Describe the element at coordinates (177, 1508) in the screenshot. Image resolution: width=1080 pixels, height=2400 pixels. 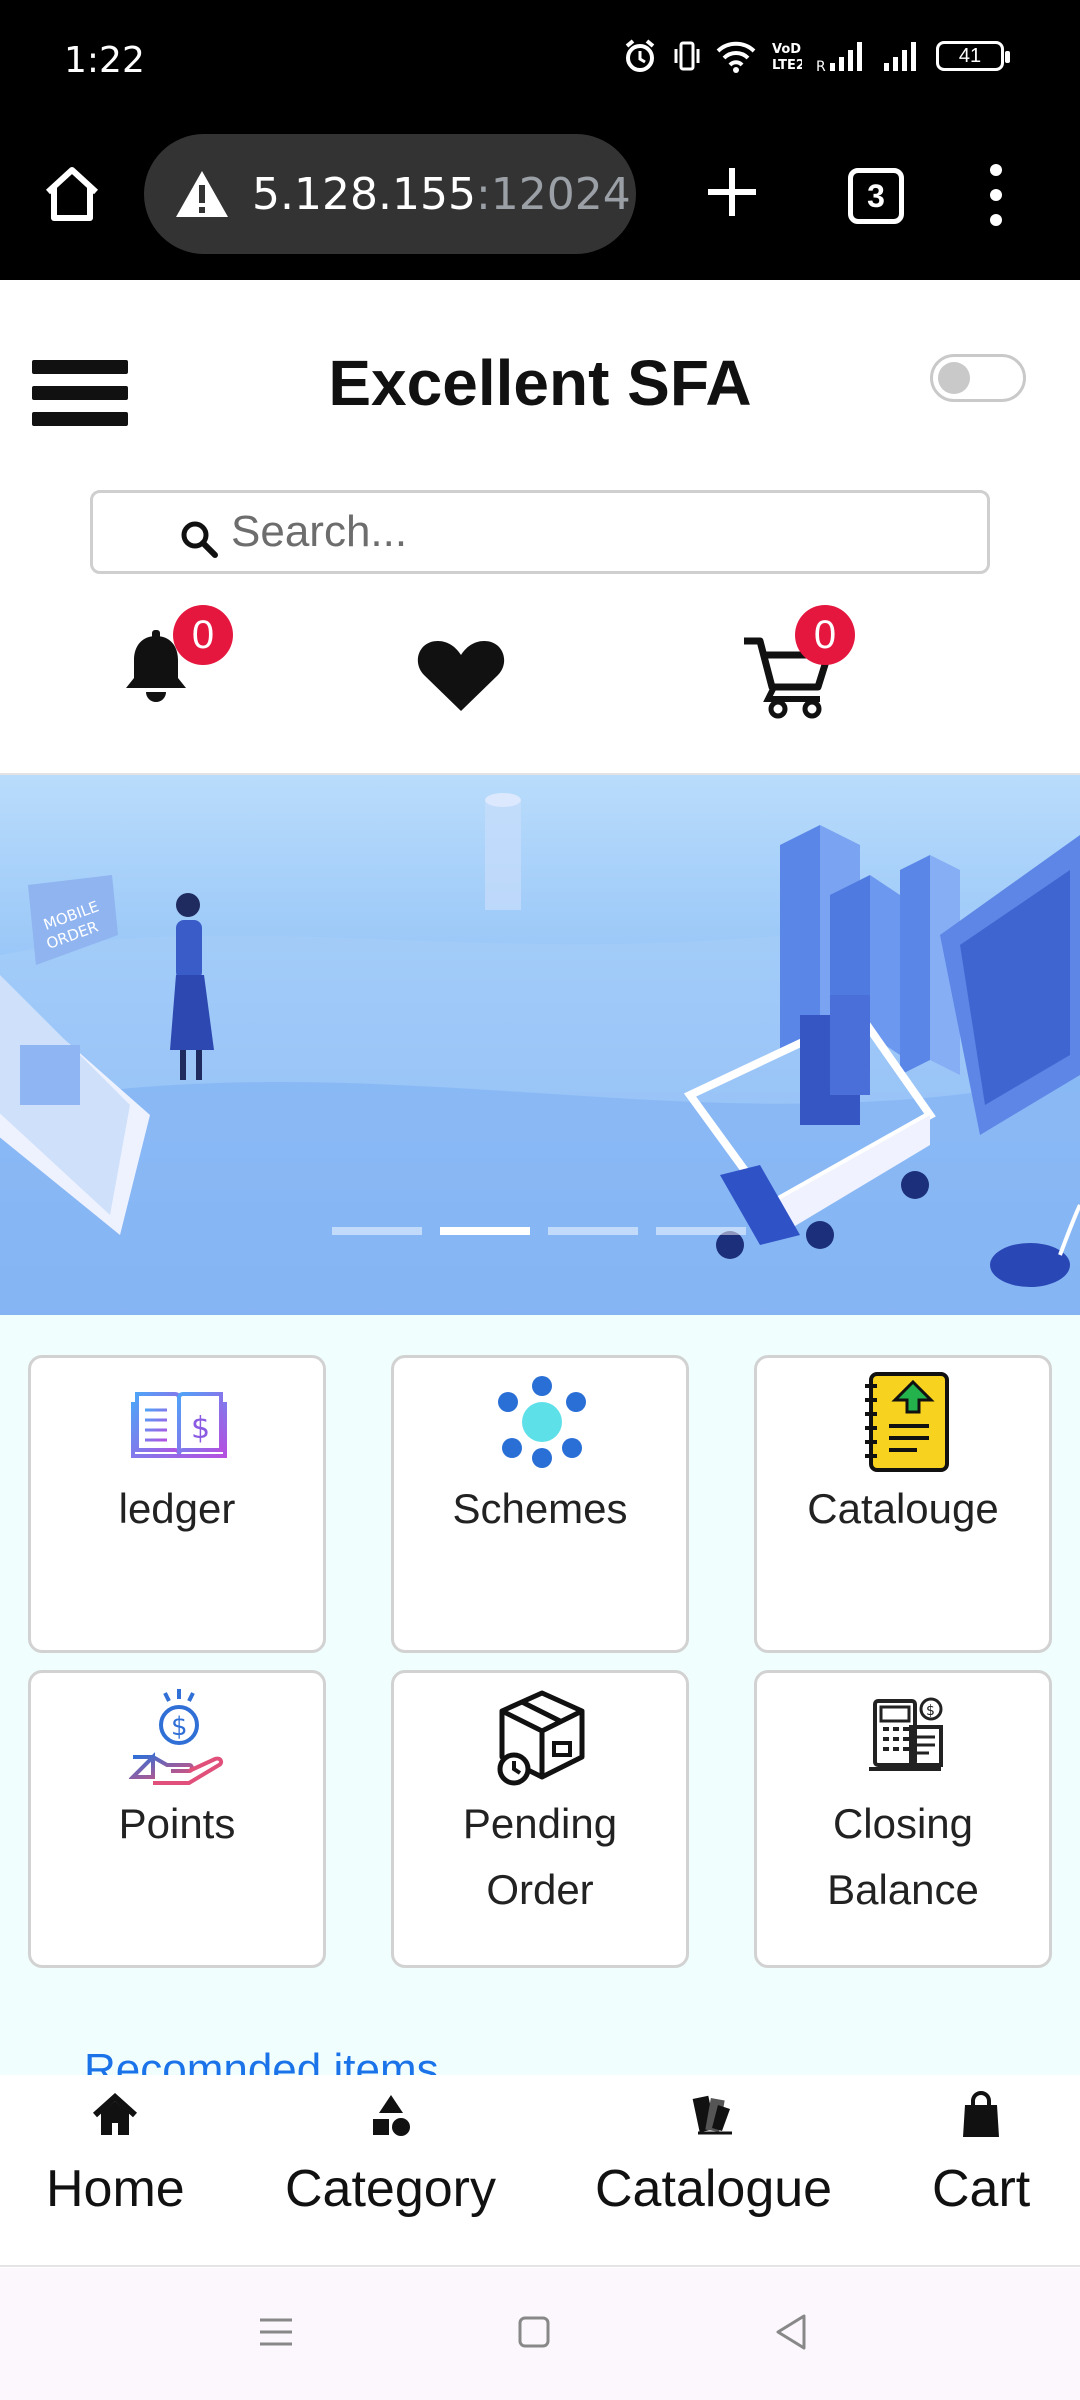
I see `tile-label: ledger` at that location.